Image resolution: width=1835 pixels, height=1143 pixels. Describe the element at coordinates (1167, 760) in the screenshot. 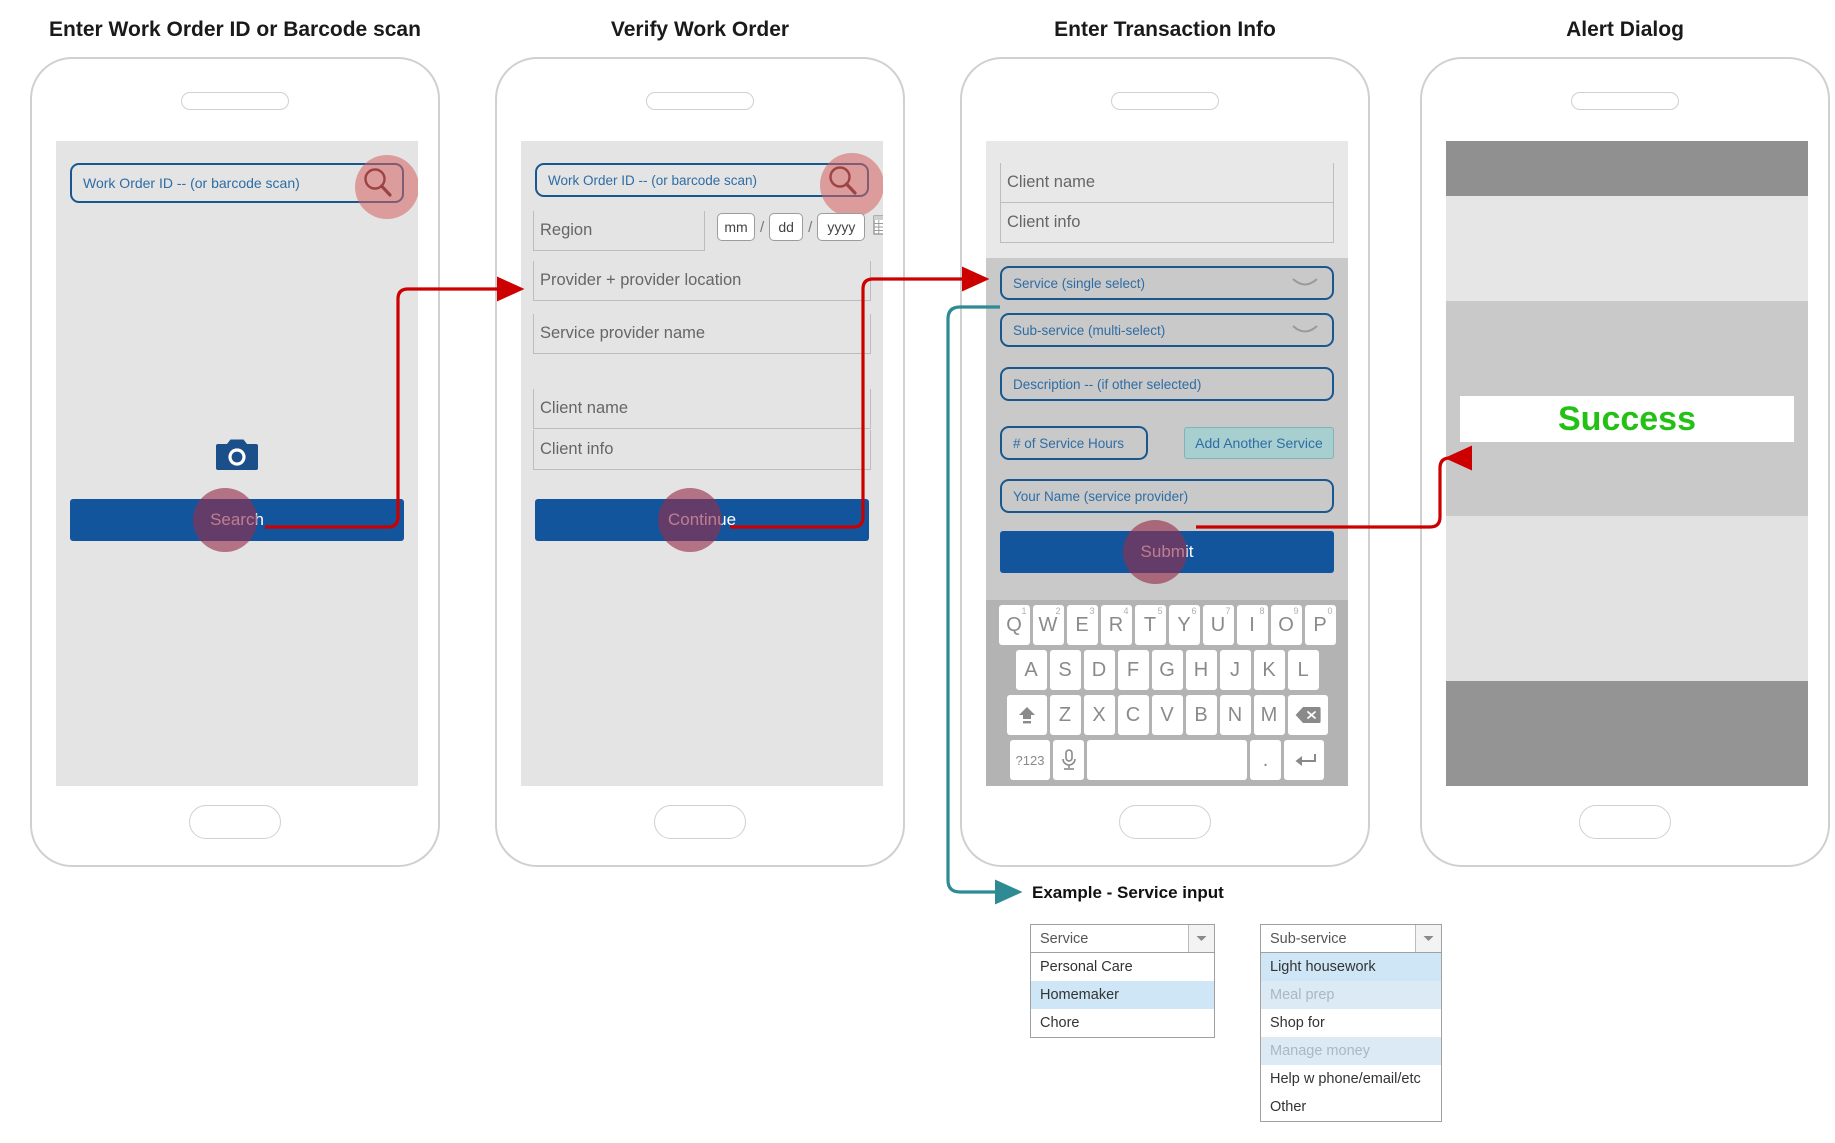

I see `key-space` at that location.